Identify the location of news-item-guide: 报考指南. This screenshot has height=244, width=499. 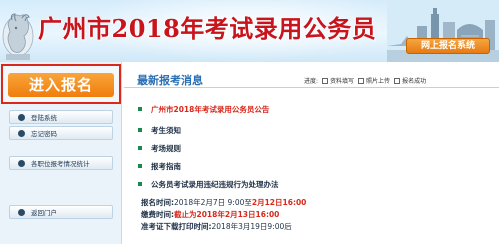
(159, 166).